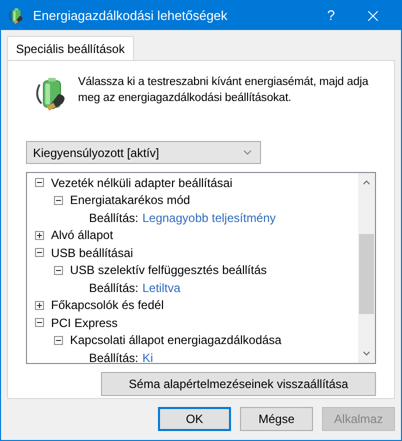 Image resolution: width=402 pixels, height=441 pixels. Describe the element at coordinates (70, 48) in the screenshot. I see `tab: Speciális beállítások` at that location.